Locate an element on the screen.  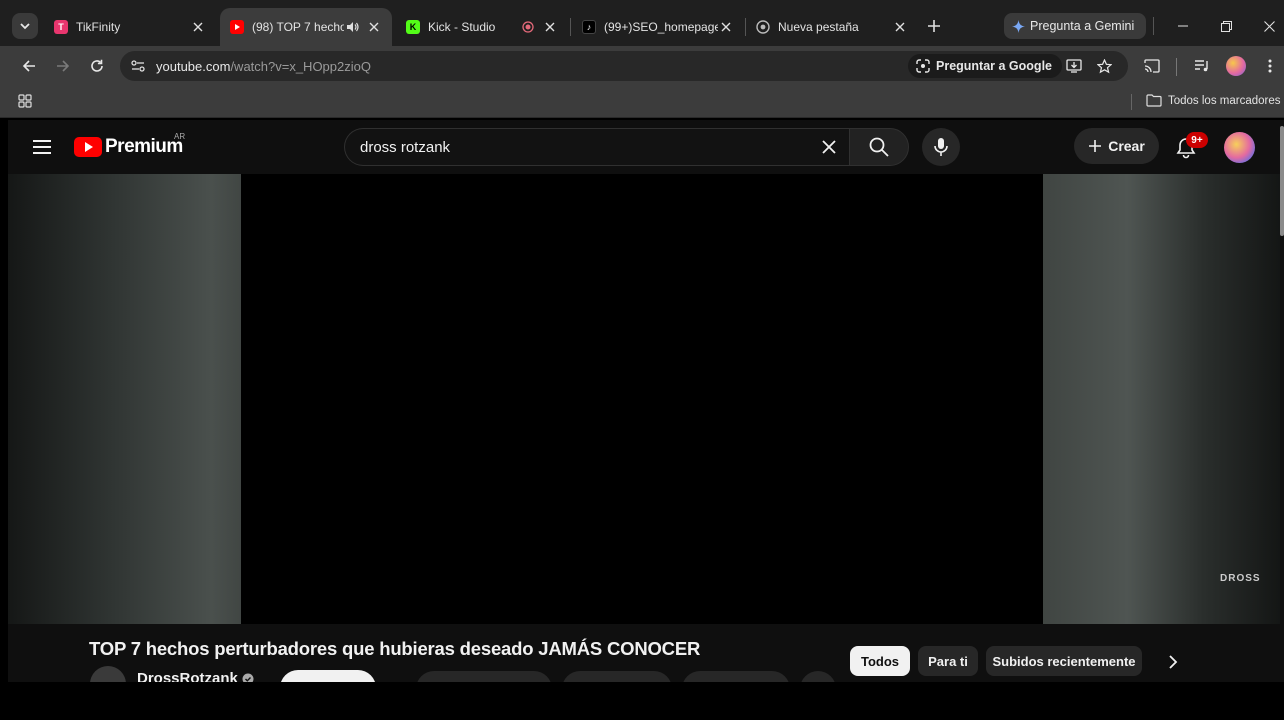
bookmarks-bar: Todos los marcadores is located at coordinates (642, 102).